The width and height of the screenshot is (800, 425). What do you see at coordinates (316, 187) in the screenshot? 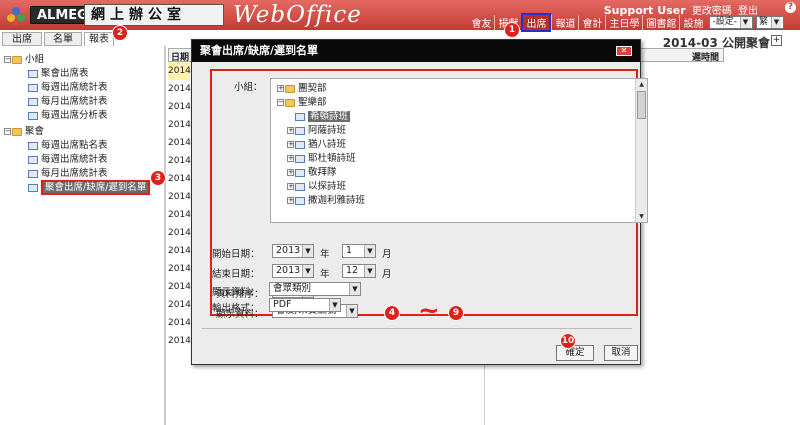
I see `group-tree-node: + 以探詩班` at bounding box center [316, 187].